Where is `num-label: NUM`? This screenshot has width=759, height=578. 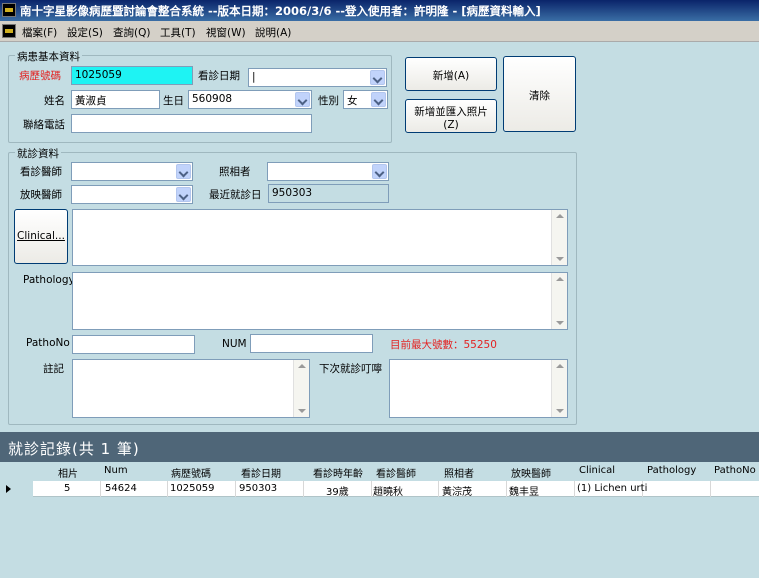 num-label: NUM is located at coordinates (234, 344).